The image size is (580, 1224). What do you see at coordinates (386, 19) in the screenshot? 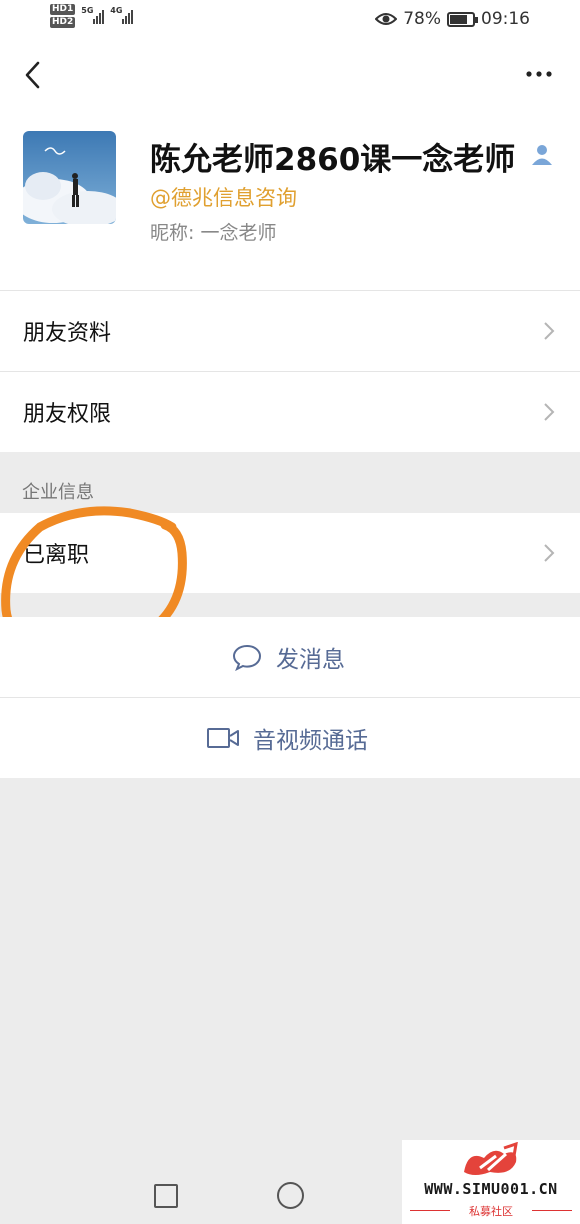
I see `eye-icon` at bounding box center [386, 19].